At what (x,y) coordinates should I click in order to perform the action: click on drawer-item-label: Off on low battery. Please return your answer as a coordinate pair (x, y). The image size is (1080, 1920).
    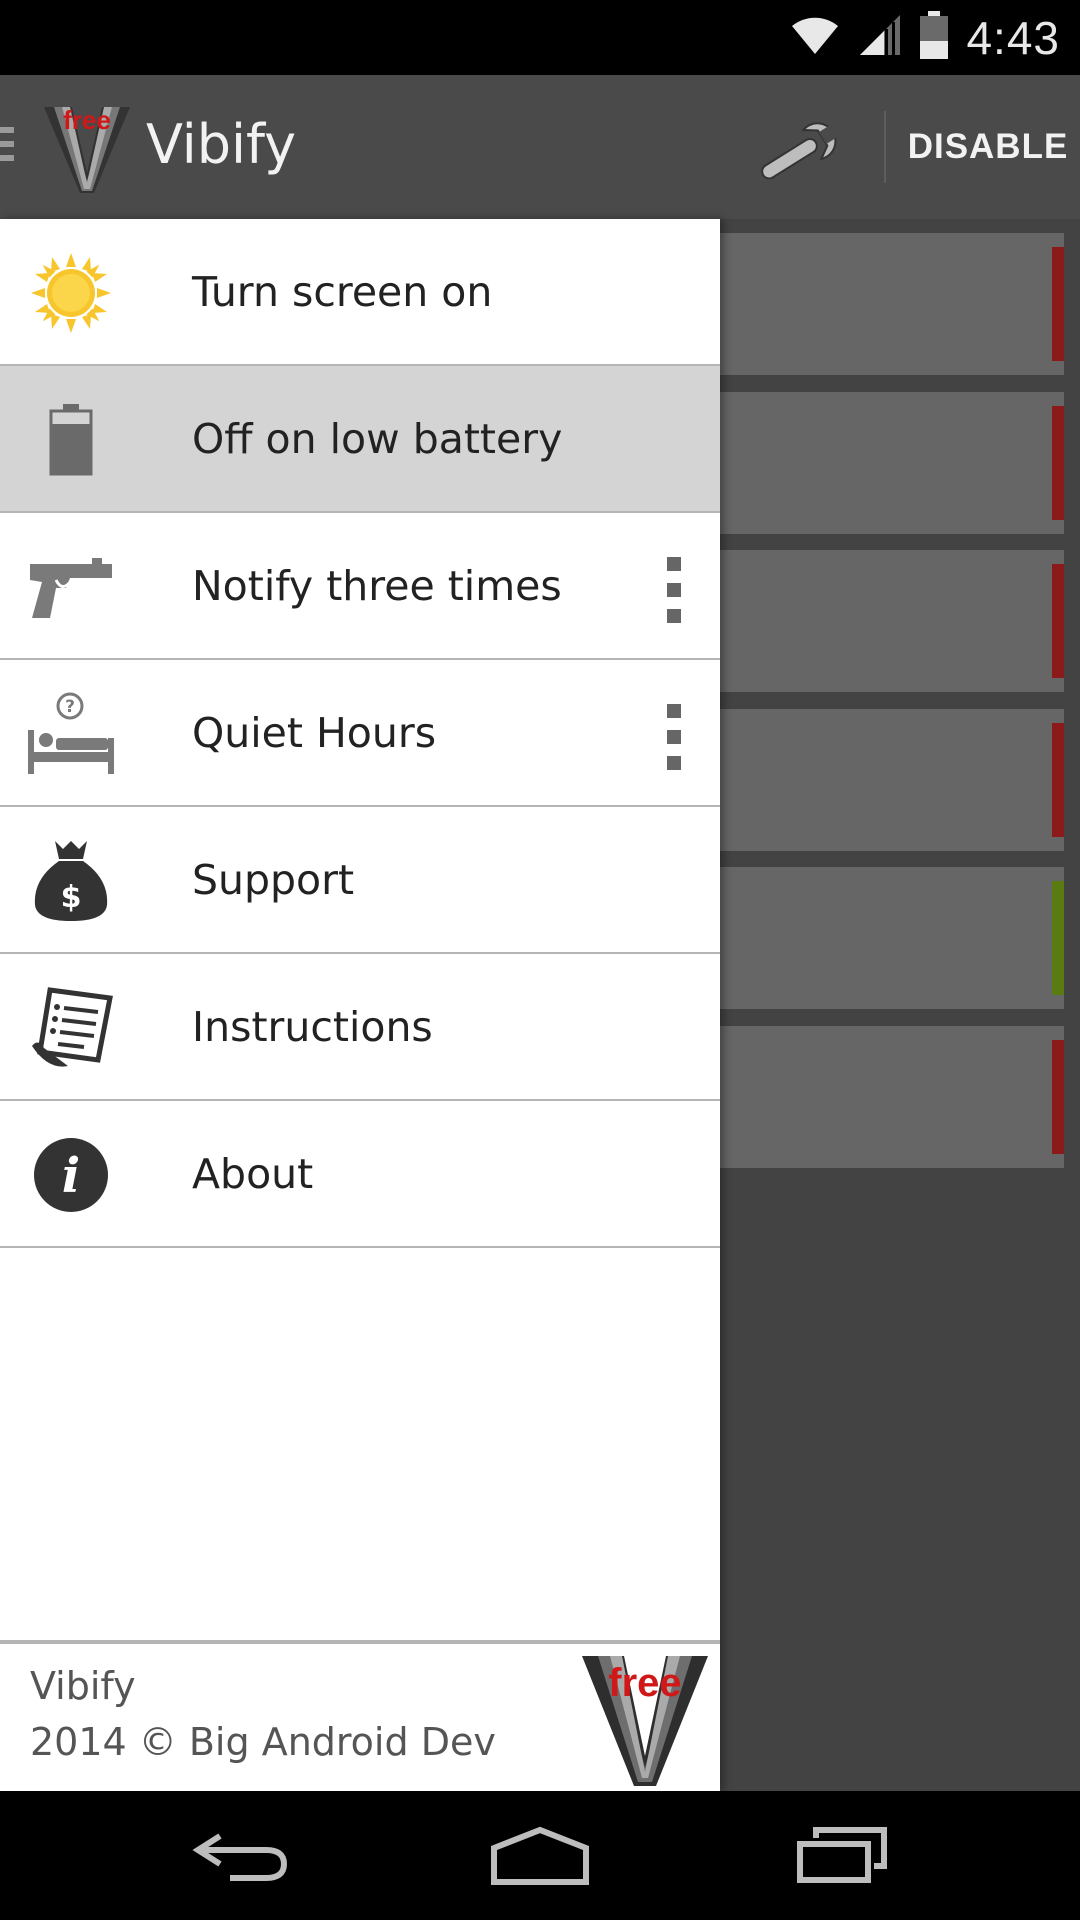
    Looking at the image, I should click on (377, 438).